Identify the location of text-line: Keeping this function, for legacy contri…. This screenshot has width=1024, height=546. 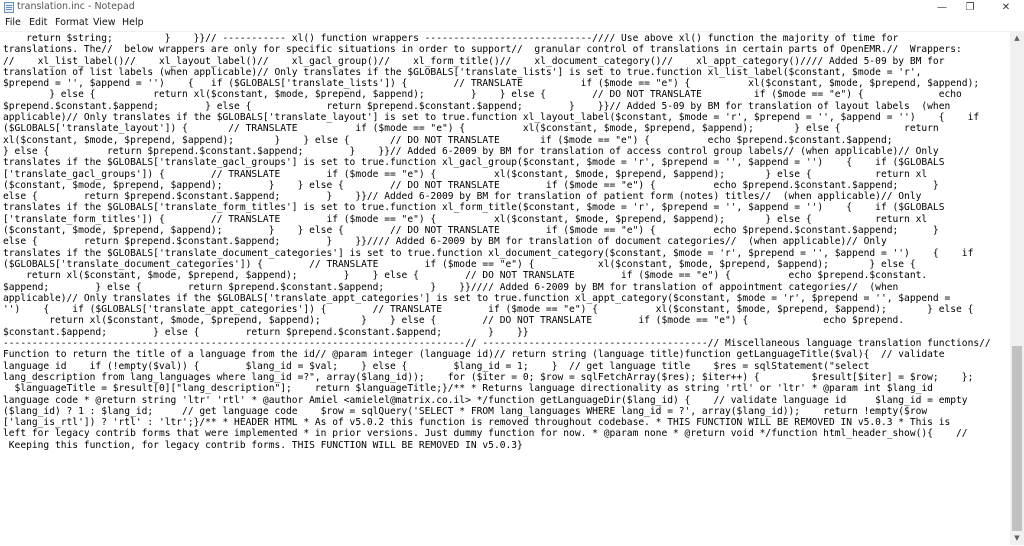
(263, 445).